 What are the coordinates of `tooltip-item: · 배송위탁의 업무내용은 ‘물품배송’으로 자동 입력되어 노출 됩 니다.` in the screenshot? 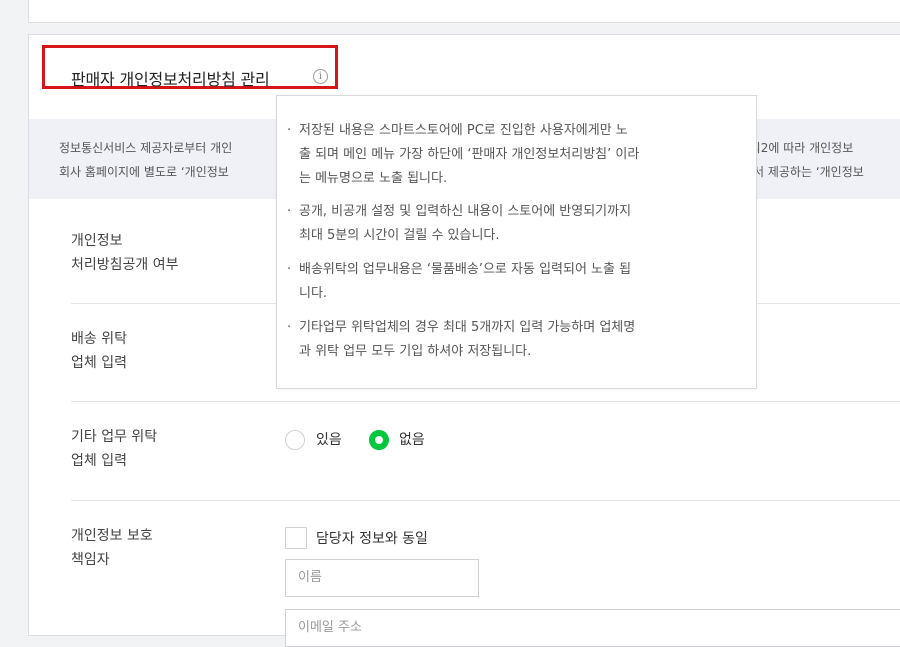 It's located at (513, 282).